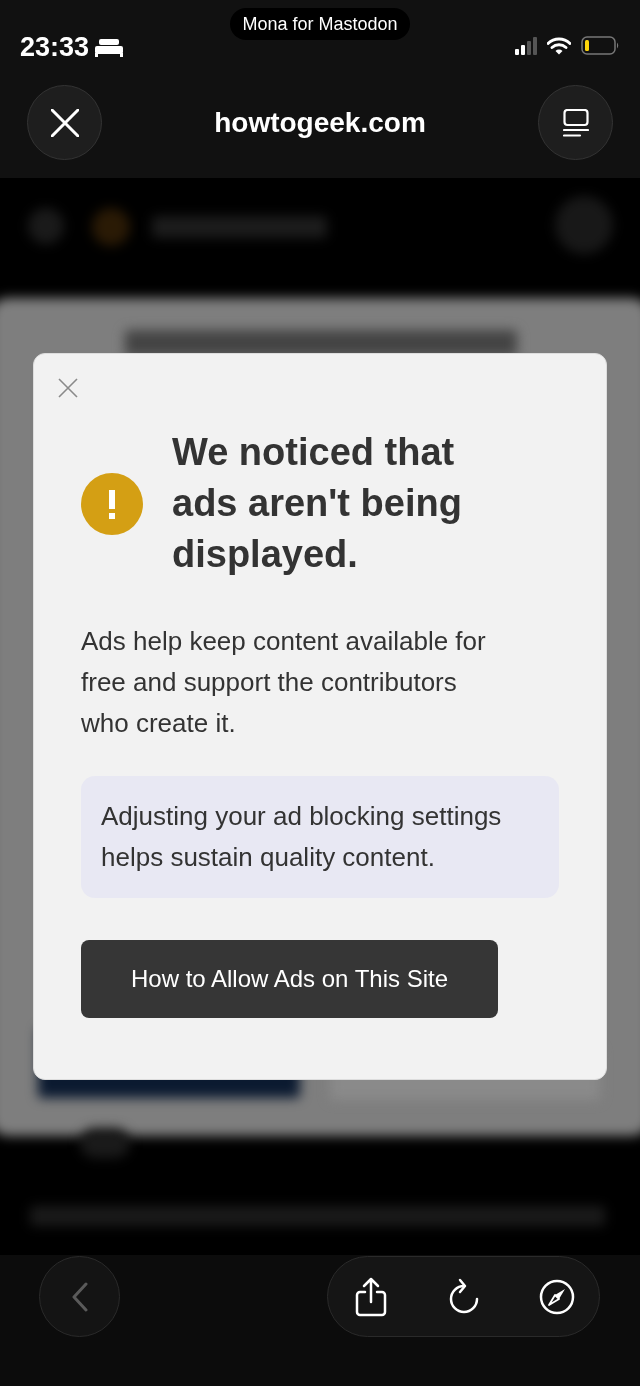 The height and width of the screenshot is (1386, 640). I want to click on status-time: 23:33, so click(55, 47).